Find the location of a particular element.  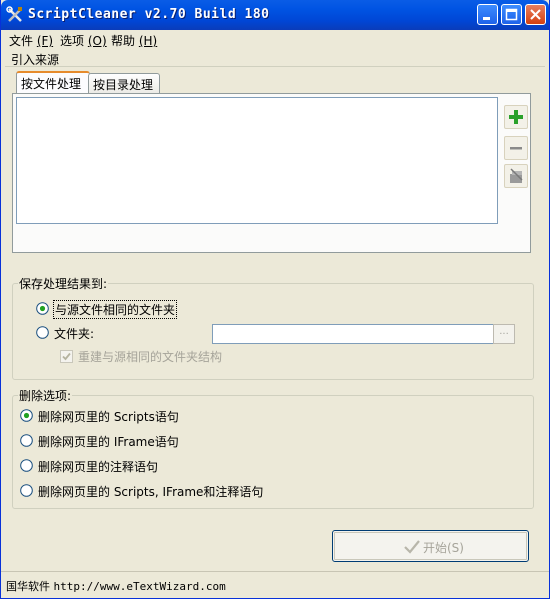

remove-file-button is located at coordinates (516, 148).